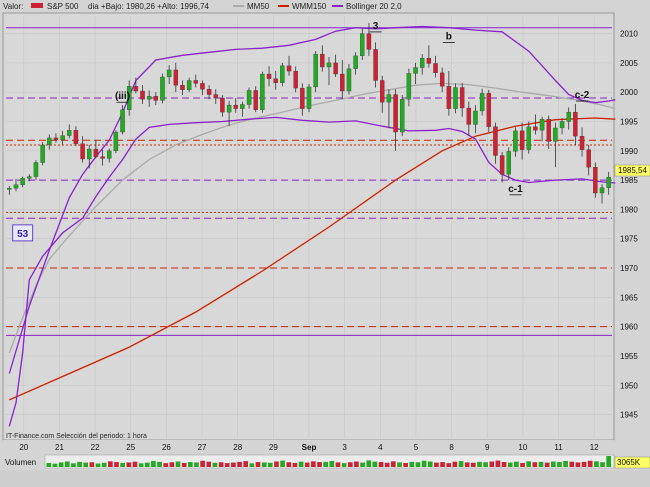 The image size is (650, 487). I want to click on annotation-label: (iii), so click(122, 96).